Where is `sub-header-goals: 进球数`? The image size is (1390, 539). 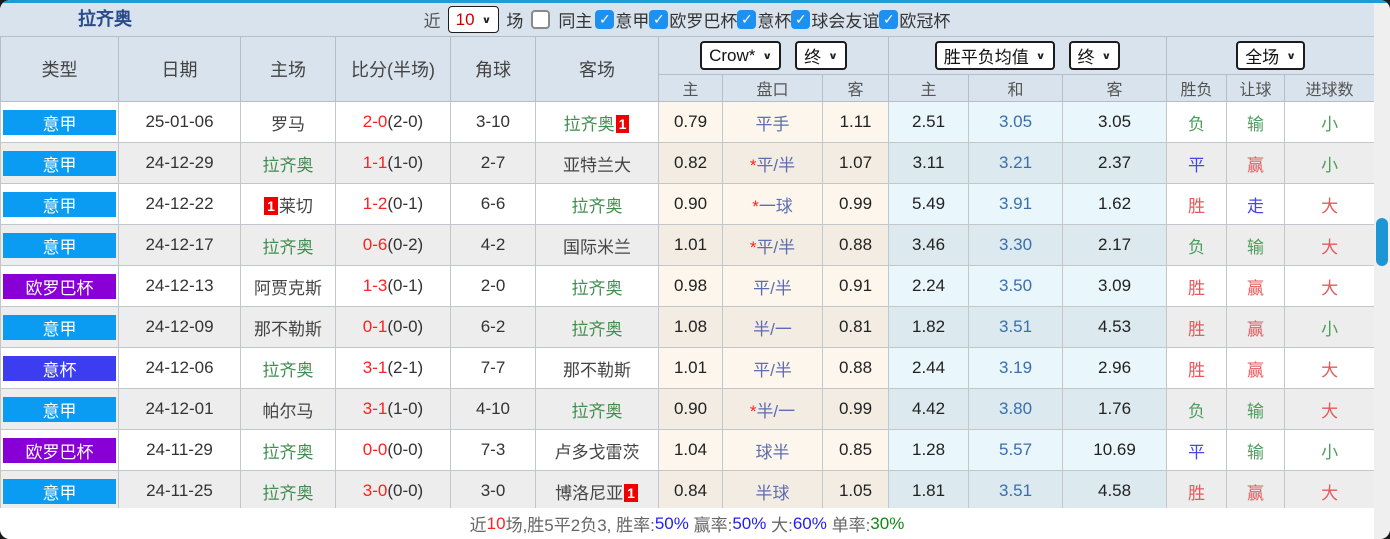 sub-header-goals: 进球数 is located at coordinates (1330, 88).